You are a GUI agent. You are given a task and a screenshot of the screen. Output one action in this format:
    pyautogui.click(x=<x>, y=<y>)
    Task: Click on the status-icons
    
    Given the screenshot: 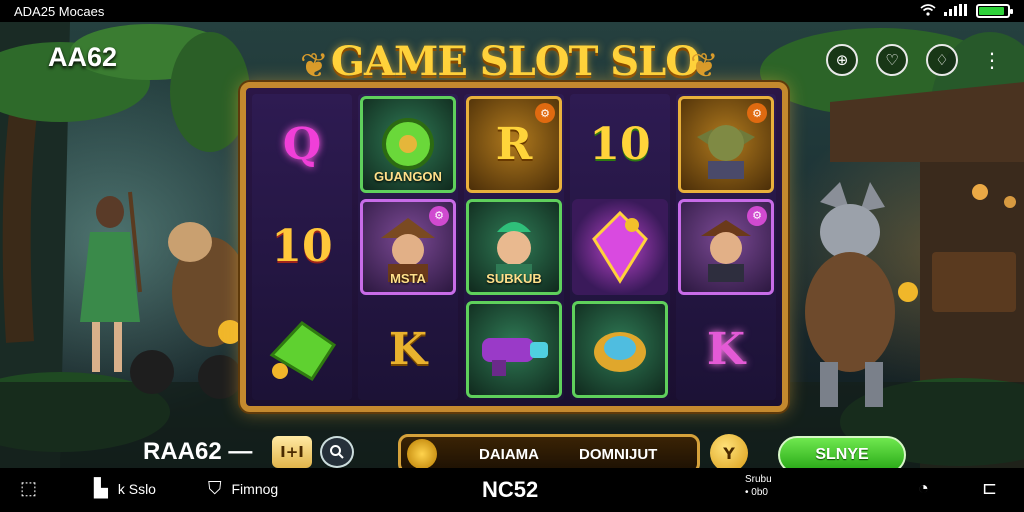 What is the action you would take?
    pyautogui.click(x=966, y=11)
    